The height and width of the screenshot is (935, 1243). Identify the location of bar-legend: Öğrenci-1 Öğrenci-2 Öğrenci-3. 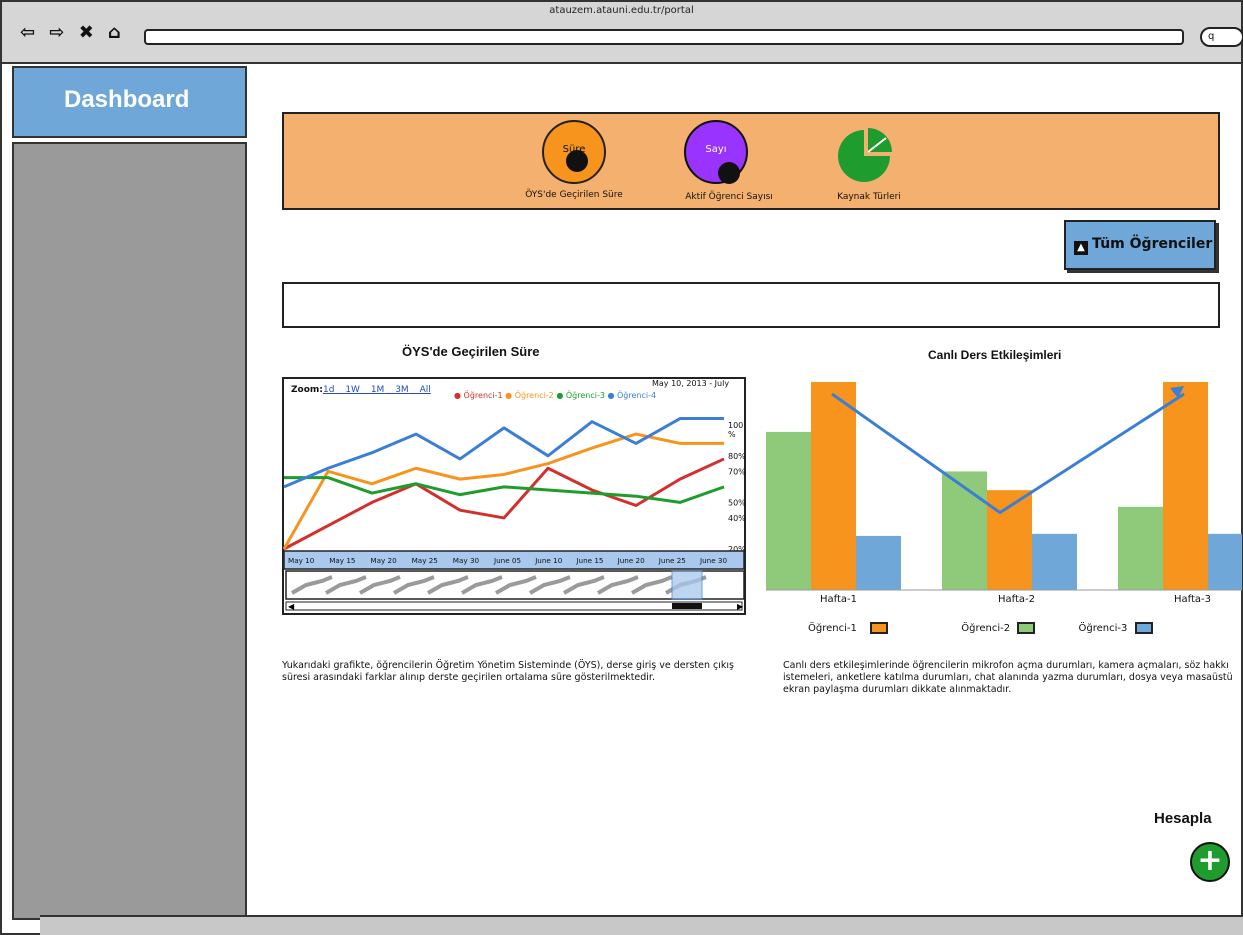
(980, 628).